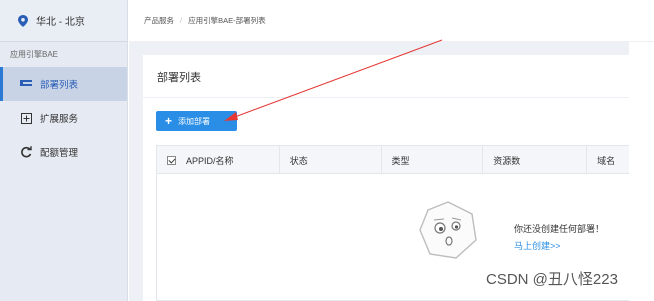 This screenshot has height=301, width=654. I want to click on sidebar-item-extension-services: 扩展服务, so click(63, 118).